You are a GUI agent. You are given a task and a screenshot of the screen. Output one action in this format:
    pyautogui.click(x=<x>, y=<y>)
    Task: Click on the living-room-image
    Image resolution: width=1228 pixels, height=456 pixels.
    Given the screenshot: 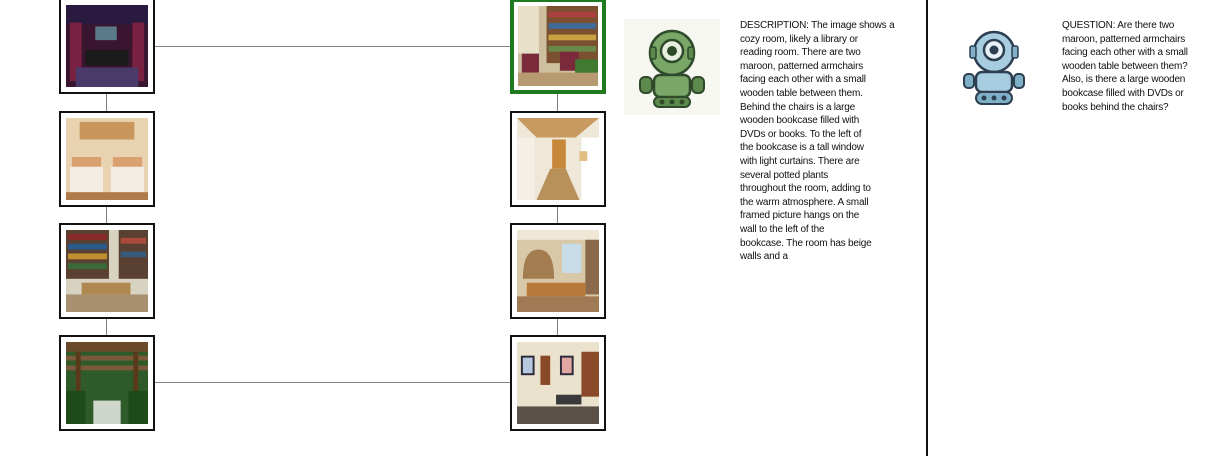 What is the action you would take?
    pyautogui.click(x=558, y=271)
    